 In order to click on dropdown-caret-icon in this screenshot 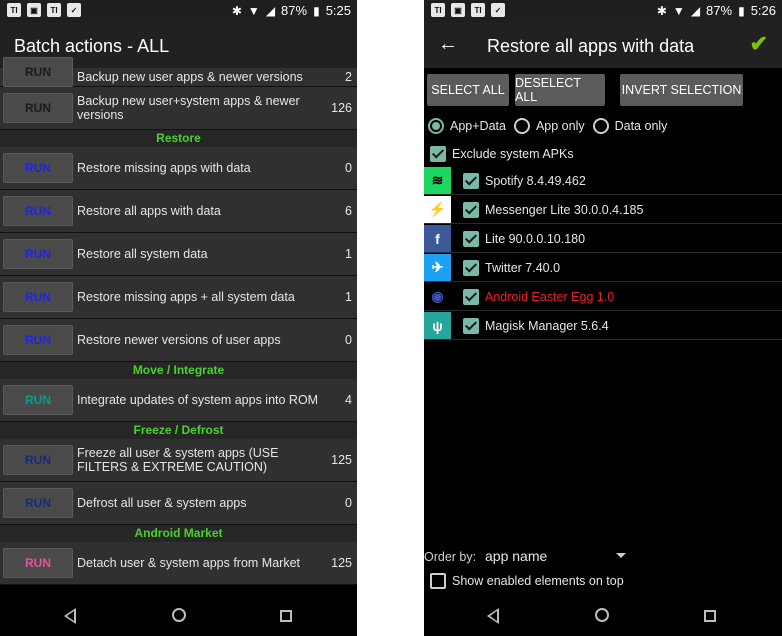, I will do `click(621, 555)`.